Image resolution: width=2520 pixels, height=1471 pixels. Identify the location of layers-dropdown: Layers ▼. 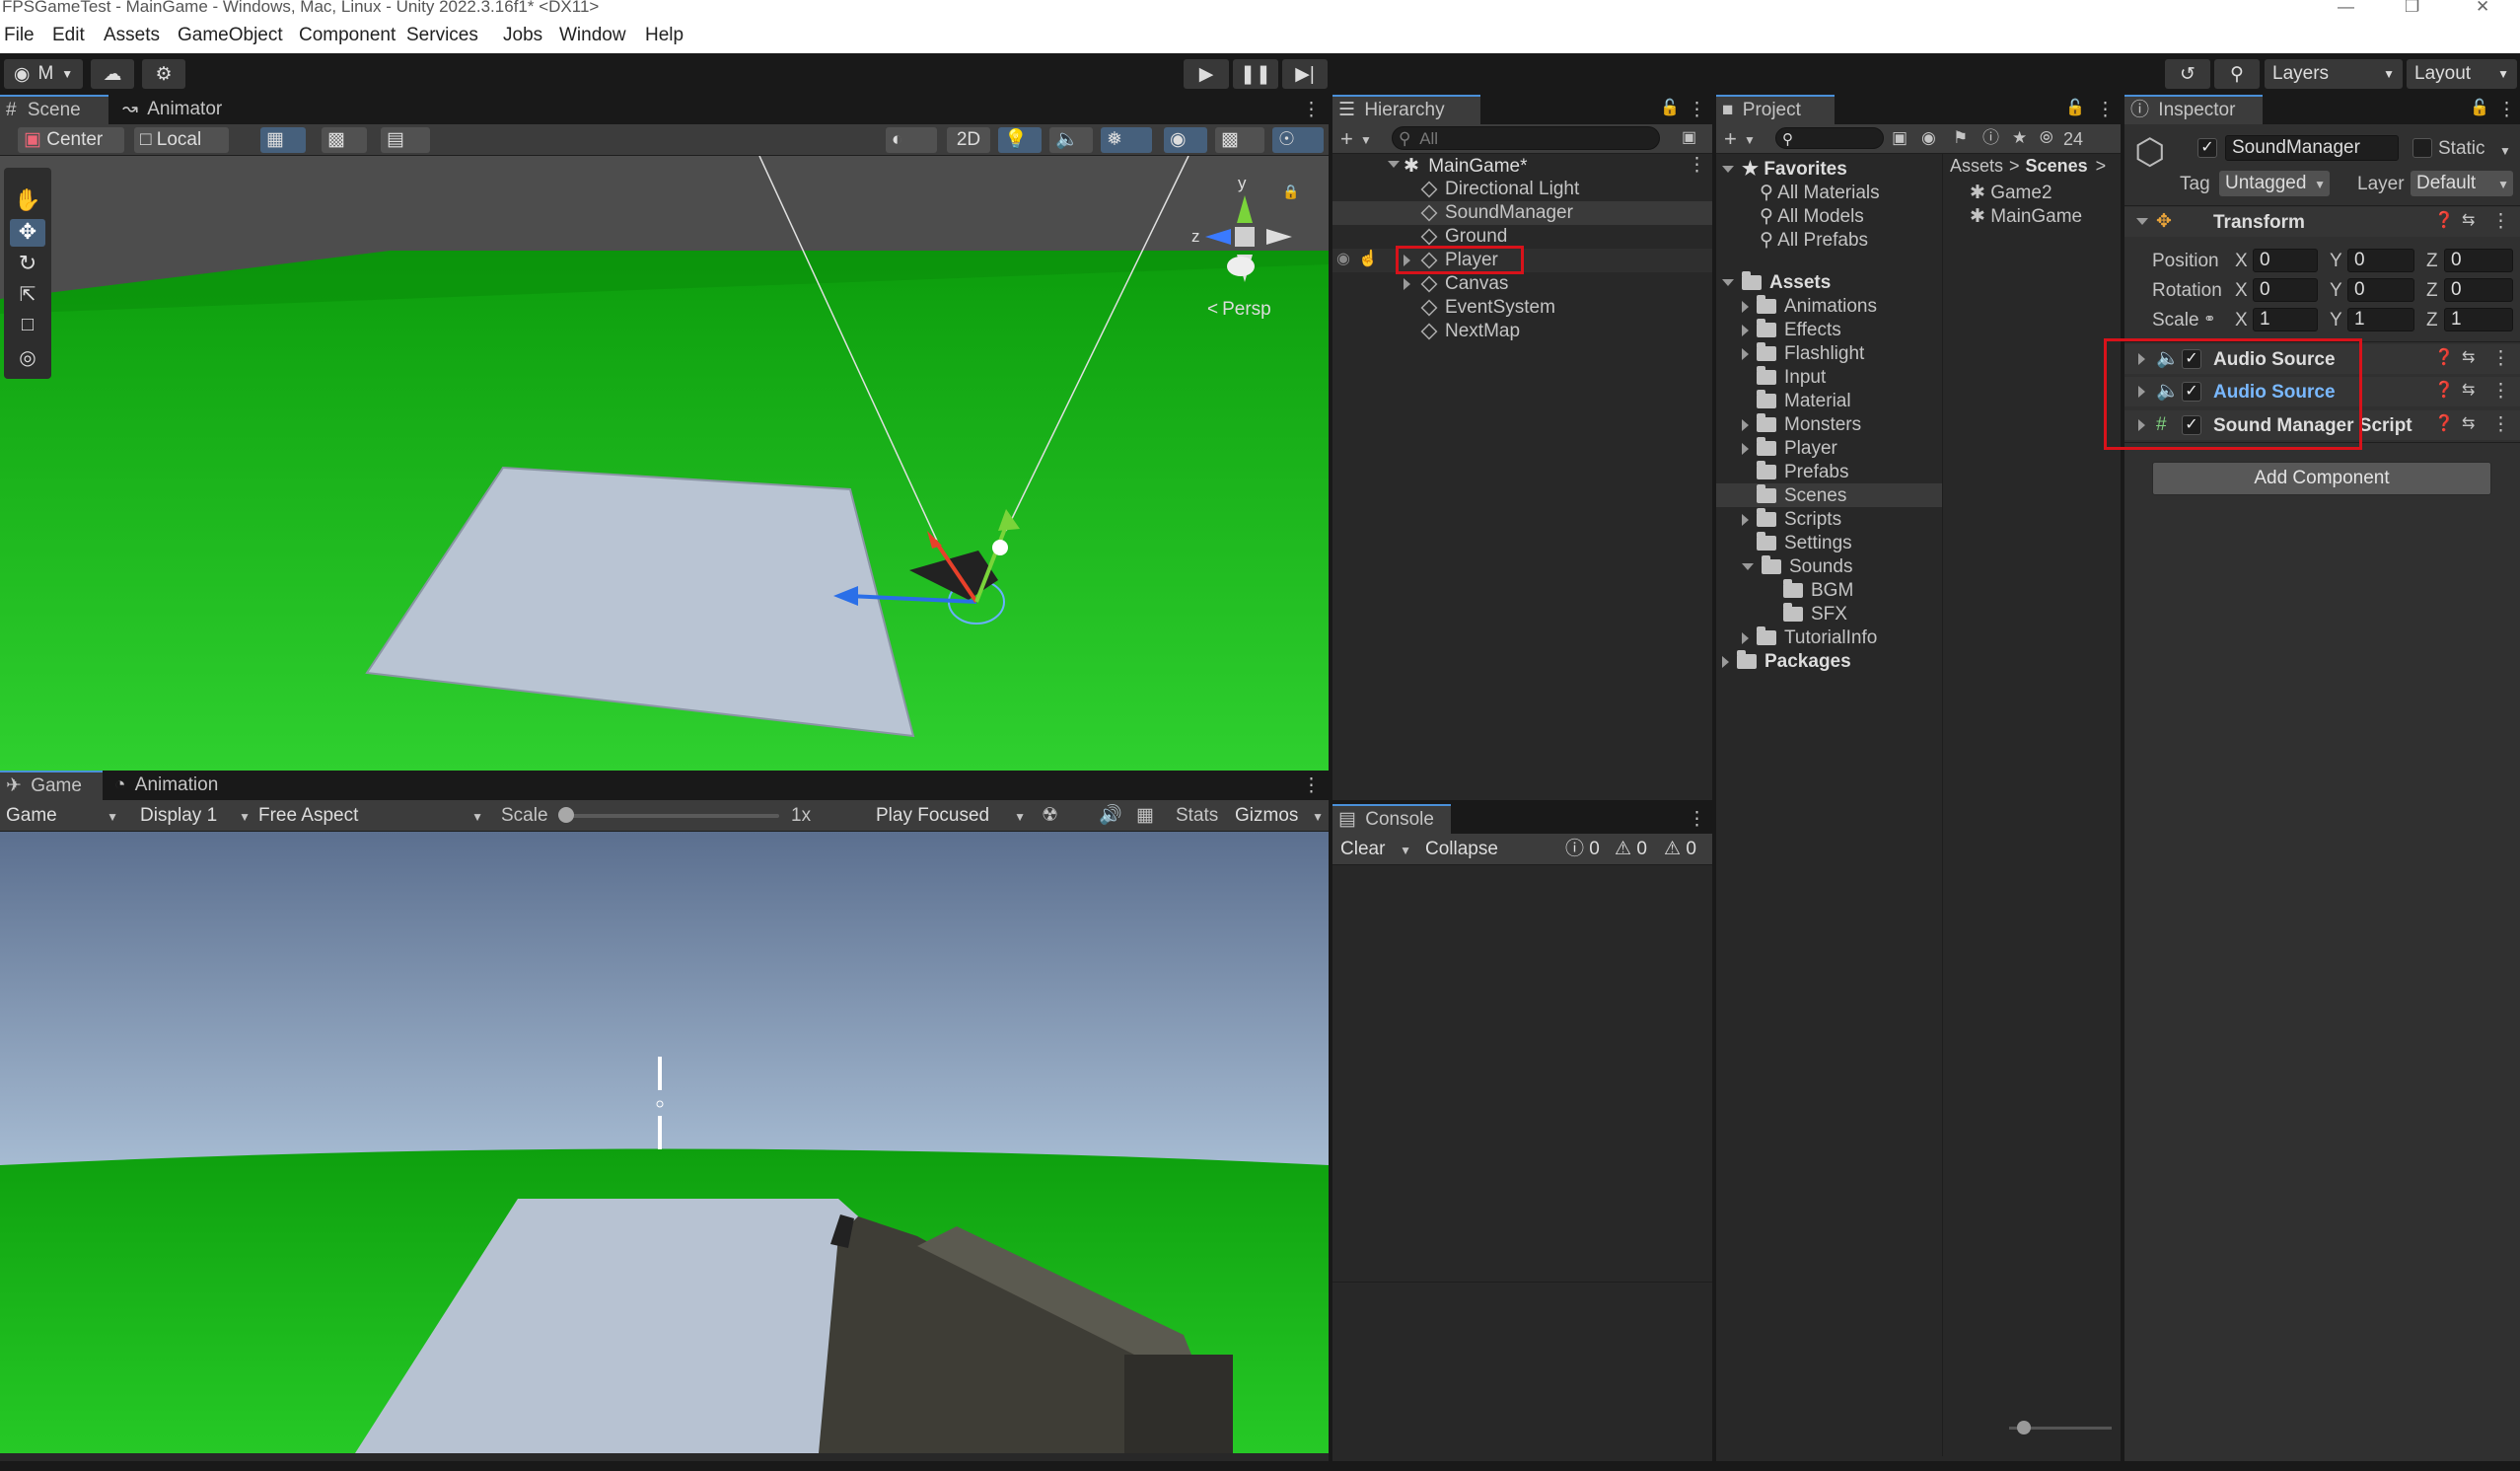
(2334, 74).